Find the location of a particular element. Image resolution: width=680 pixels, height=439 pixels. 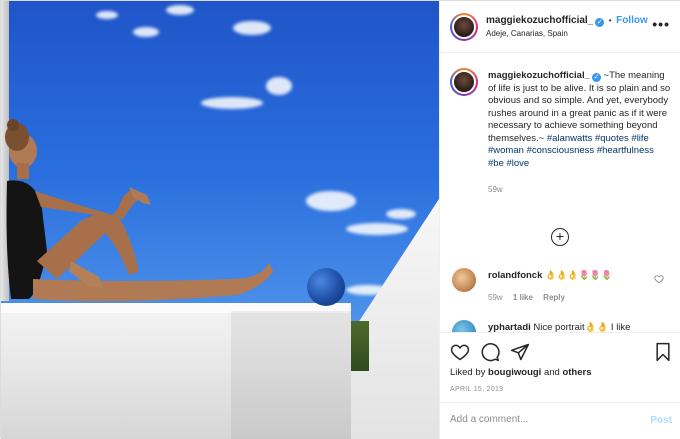

likes-prefix: Liked by is located at coordinates (468, 372).